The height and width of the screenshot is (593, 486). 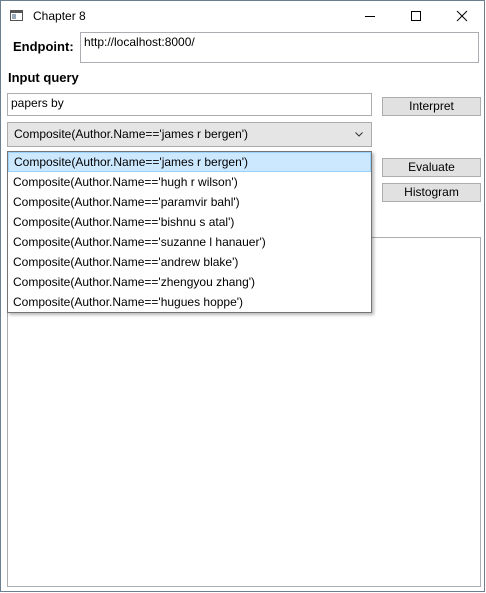 What do you see at coordinates (431, 192) in the screenshot?
I see `histogram-button: Histogram` at bounding box center [431, 192].